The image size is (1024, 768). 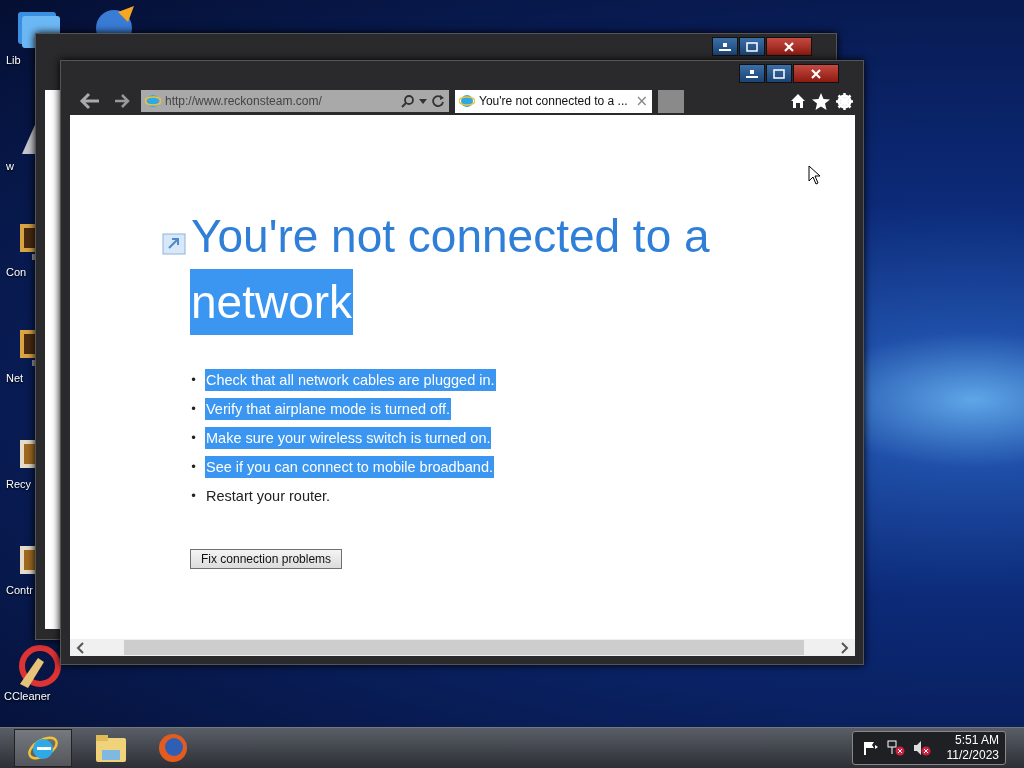 I want to click on desktop-icon-label: Con, so click(x=16, y=272).